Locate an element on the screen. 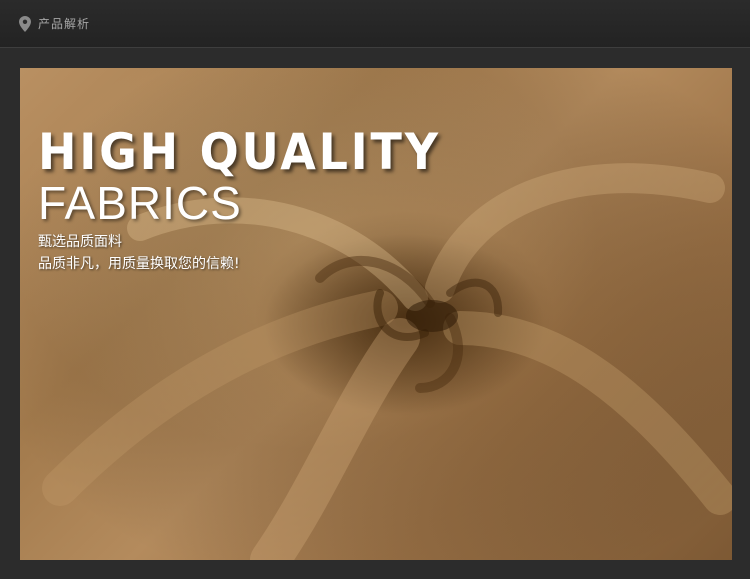 The image size is (750, 579). location-pin-icon is located at coordinates (25, 24).